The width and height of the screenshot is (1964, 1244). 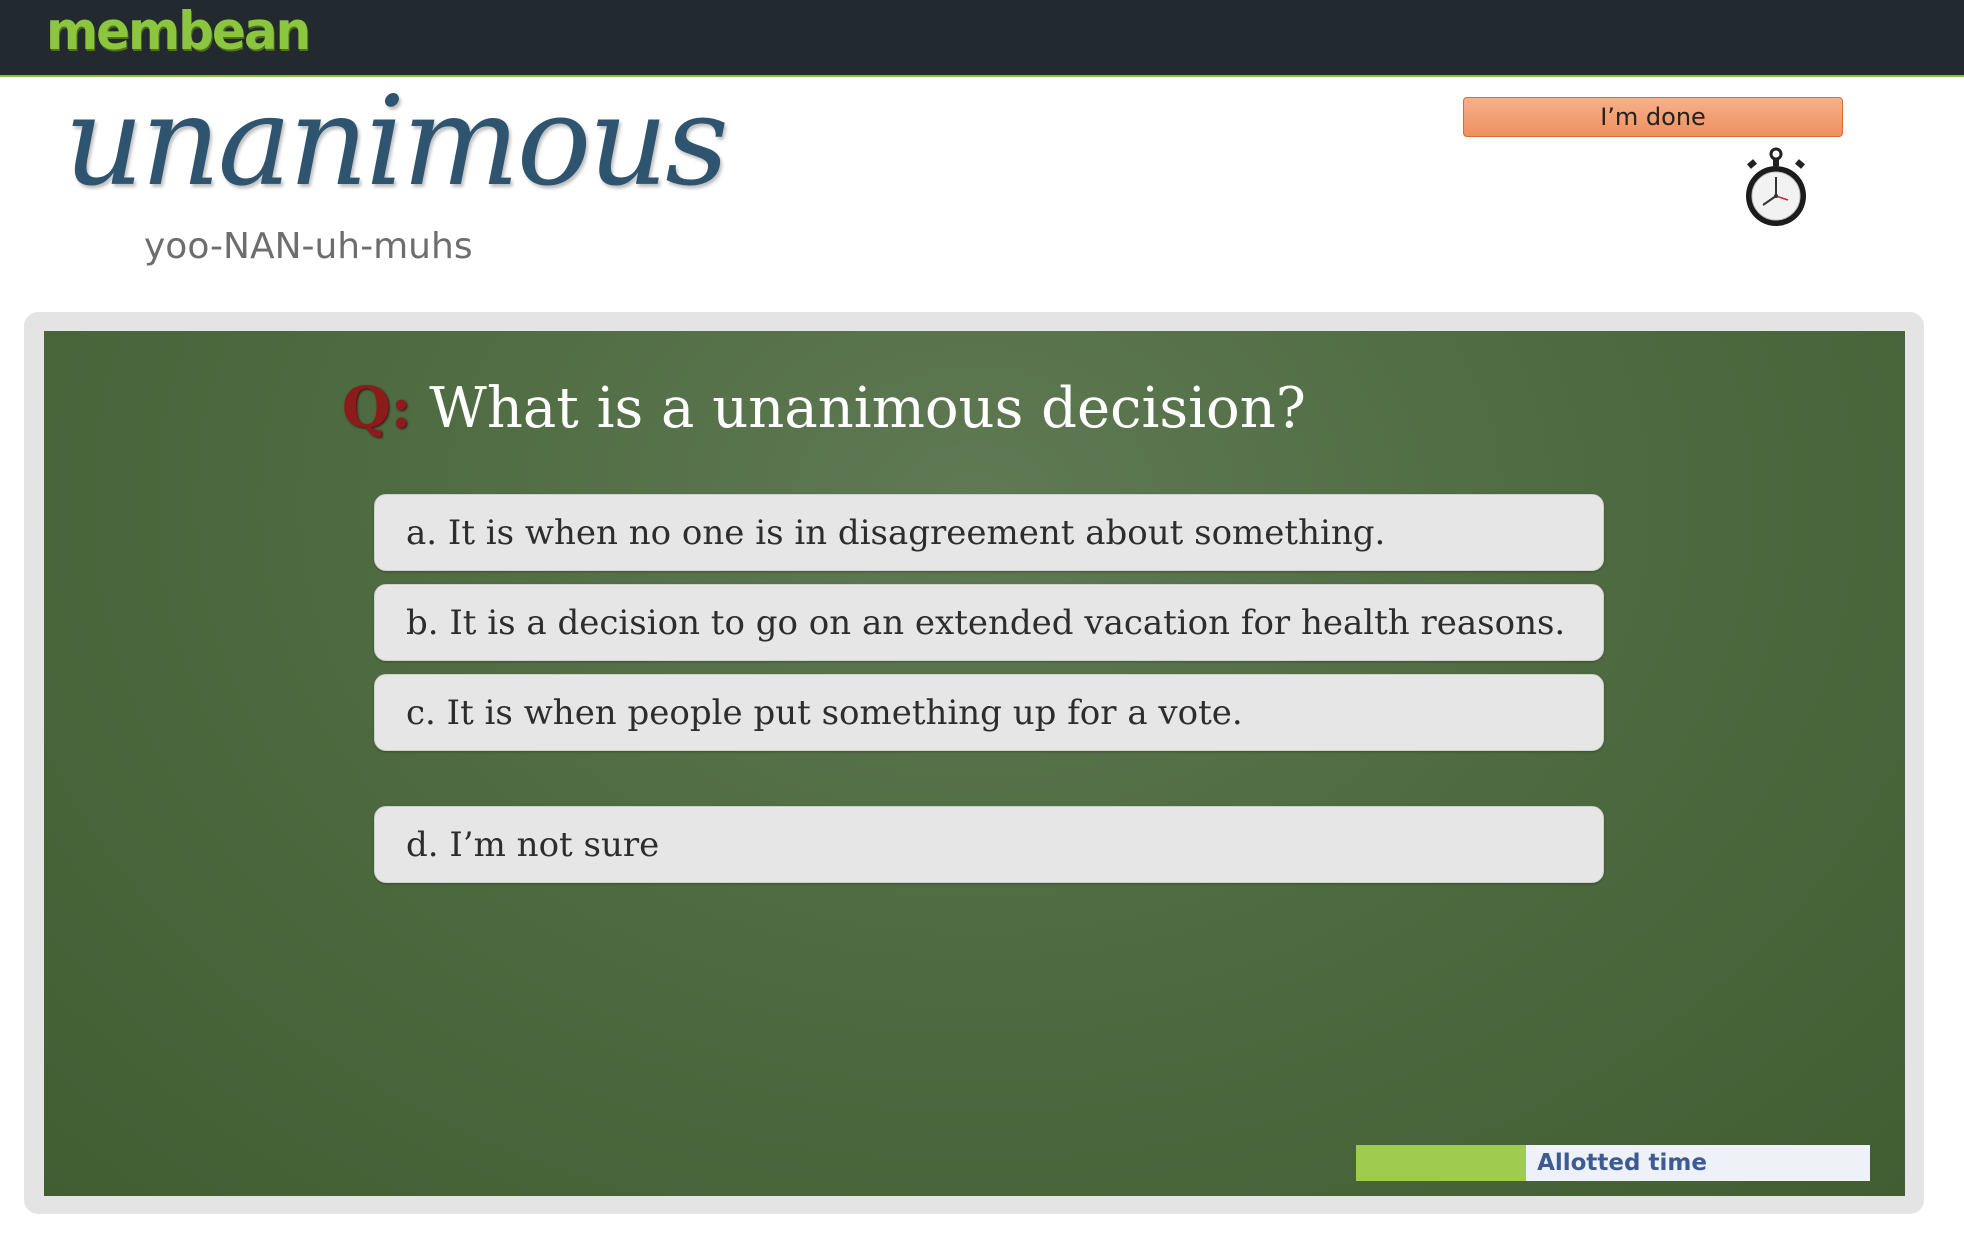 I want to click on question-text: Q: What is a unanimous decision?, so click(x=824, y=408).